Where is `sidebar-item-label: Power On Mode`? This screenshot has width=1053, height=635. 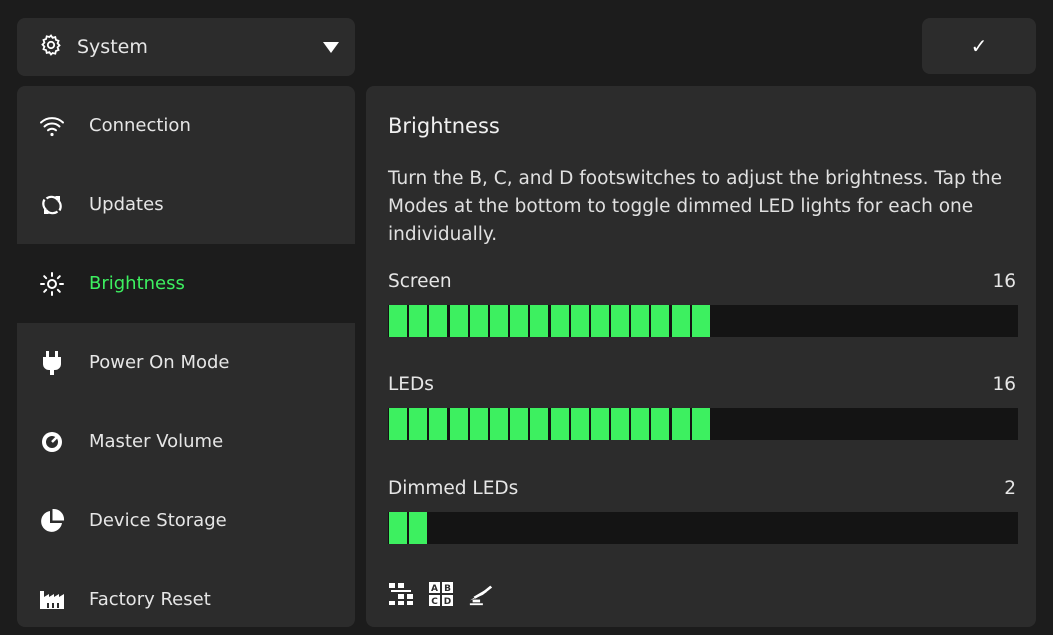
sidebar-item-label: Power On Mode is located at coordinates (159, 362).